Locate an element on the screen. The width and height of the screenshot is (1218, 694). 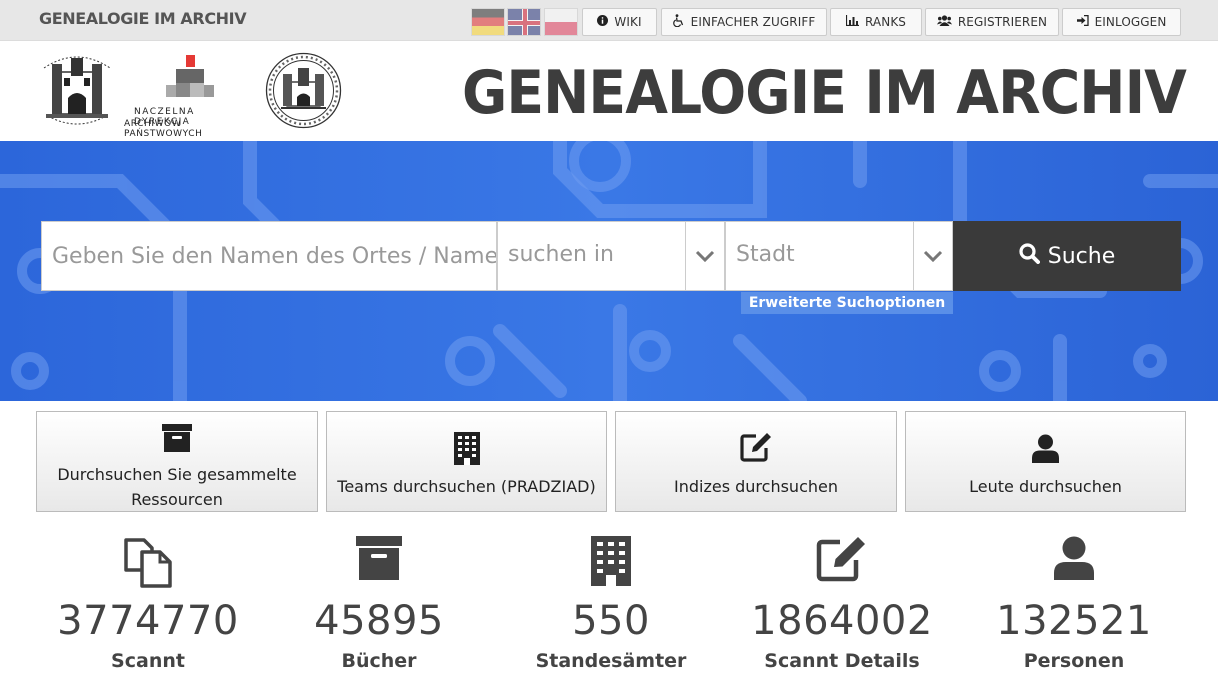
card-people: Leute durchsuchen is located at coordinates (1045, 461).